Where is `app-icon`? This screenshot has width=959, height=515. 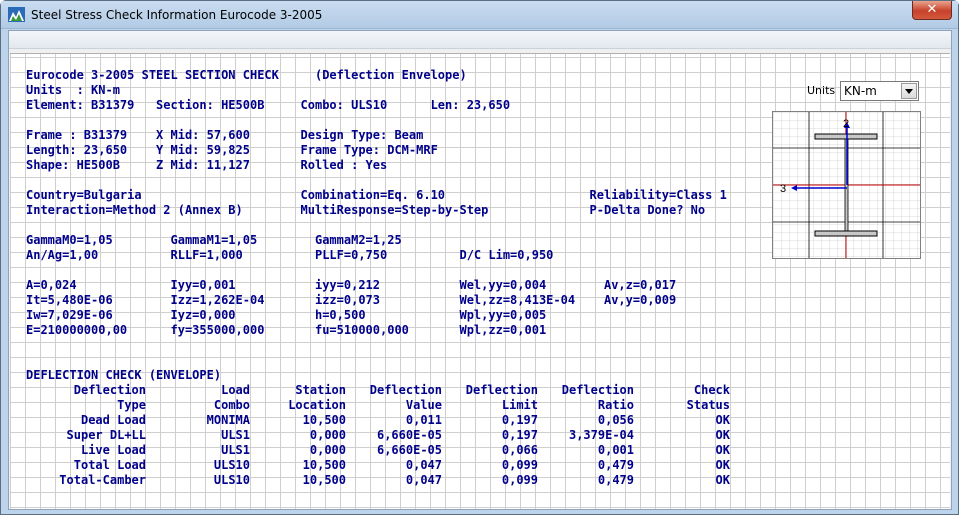
app-icon is located at coordinates (16, 14).